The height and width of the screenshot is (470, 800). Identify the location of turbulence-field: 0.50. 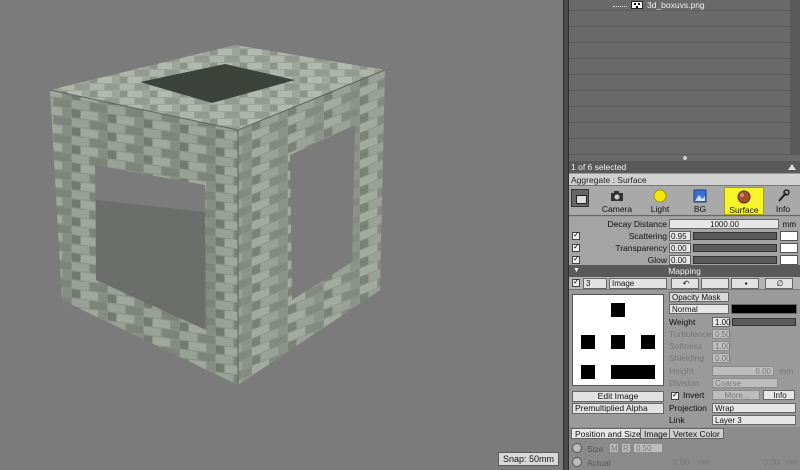
(721, 334).